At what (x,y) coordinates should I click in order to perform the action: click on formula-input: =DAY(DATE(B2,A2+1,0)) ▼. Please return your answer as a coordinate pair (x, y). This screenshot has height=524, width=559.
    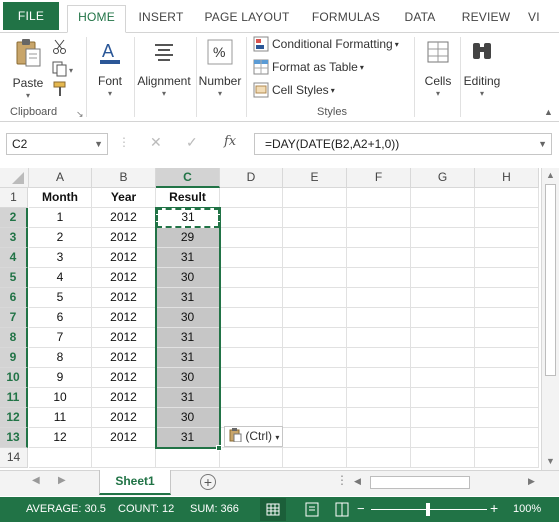
    Looking at the image, I should click on (403, 144).